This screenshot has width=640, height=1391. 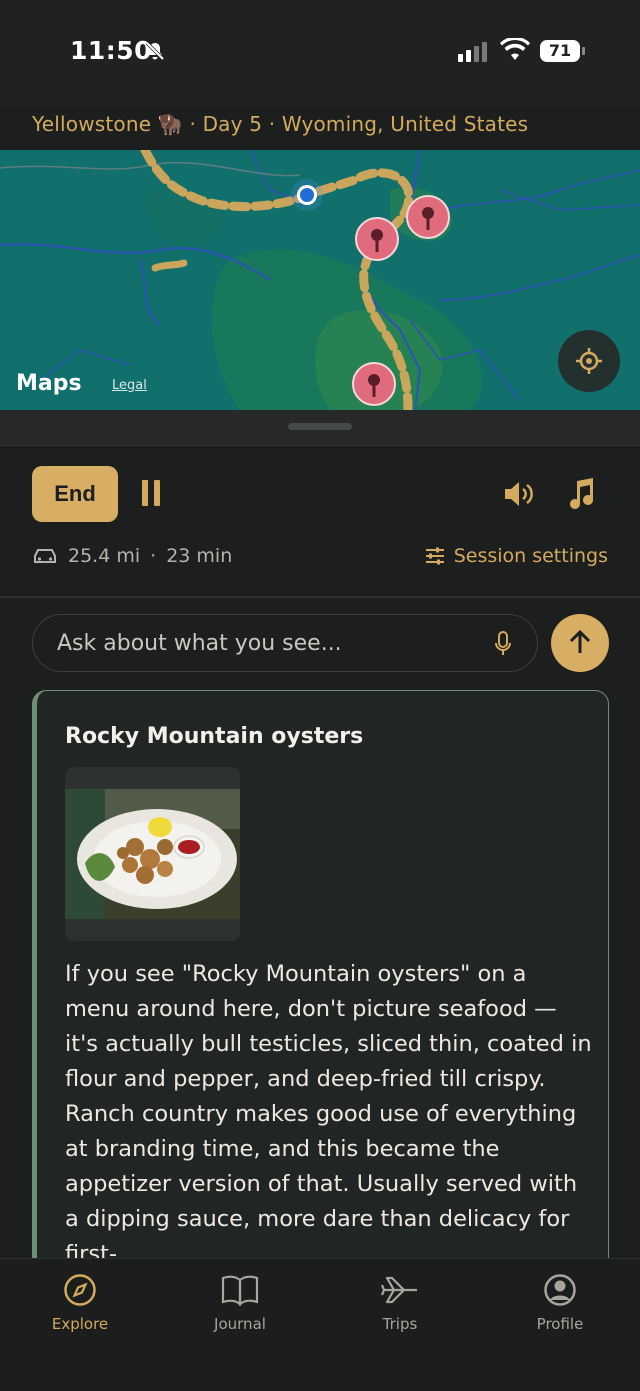 I want to click on silent-bell-icon, so click(x=155, y=51).